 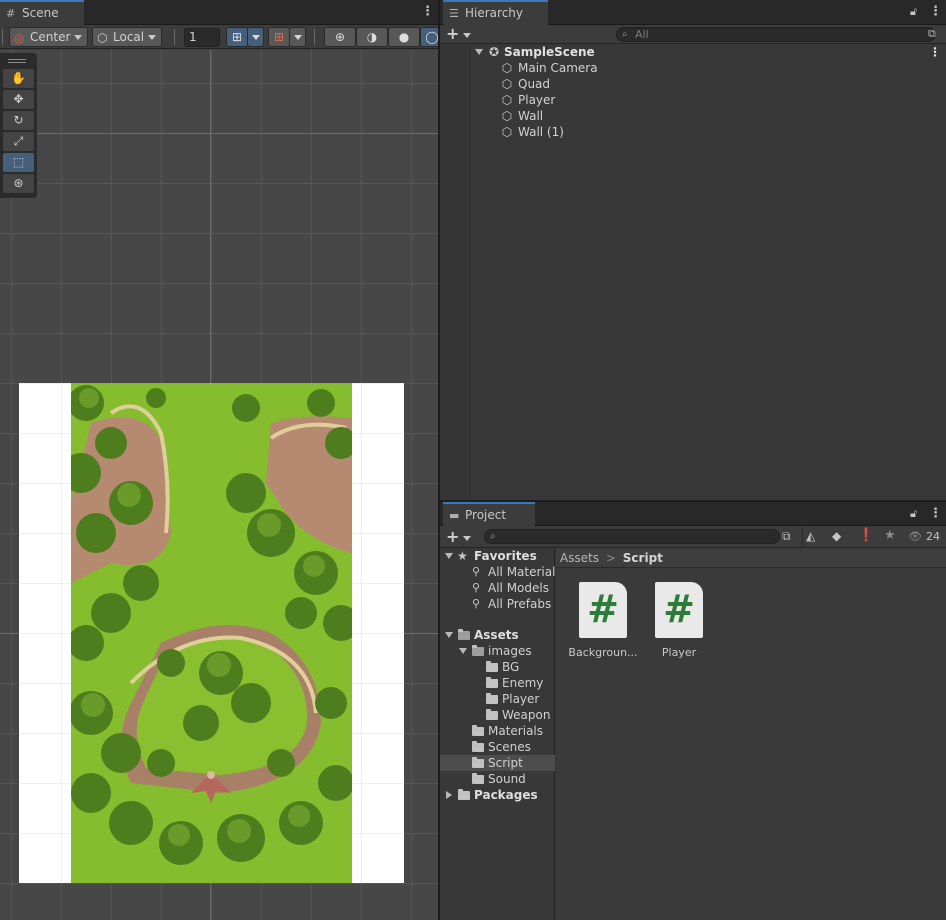 What do you see at coordinates (18, 78) in the screenshot?
I see `hand-tool-icon: ✋` at bounding box center [18, 78].